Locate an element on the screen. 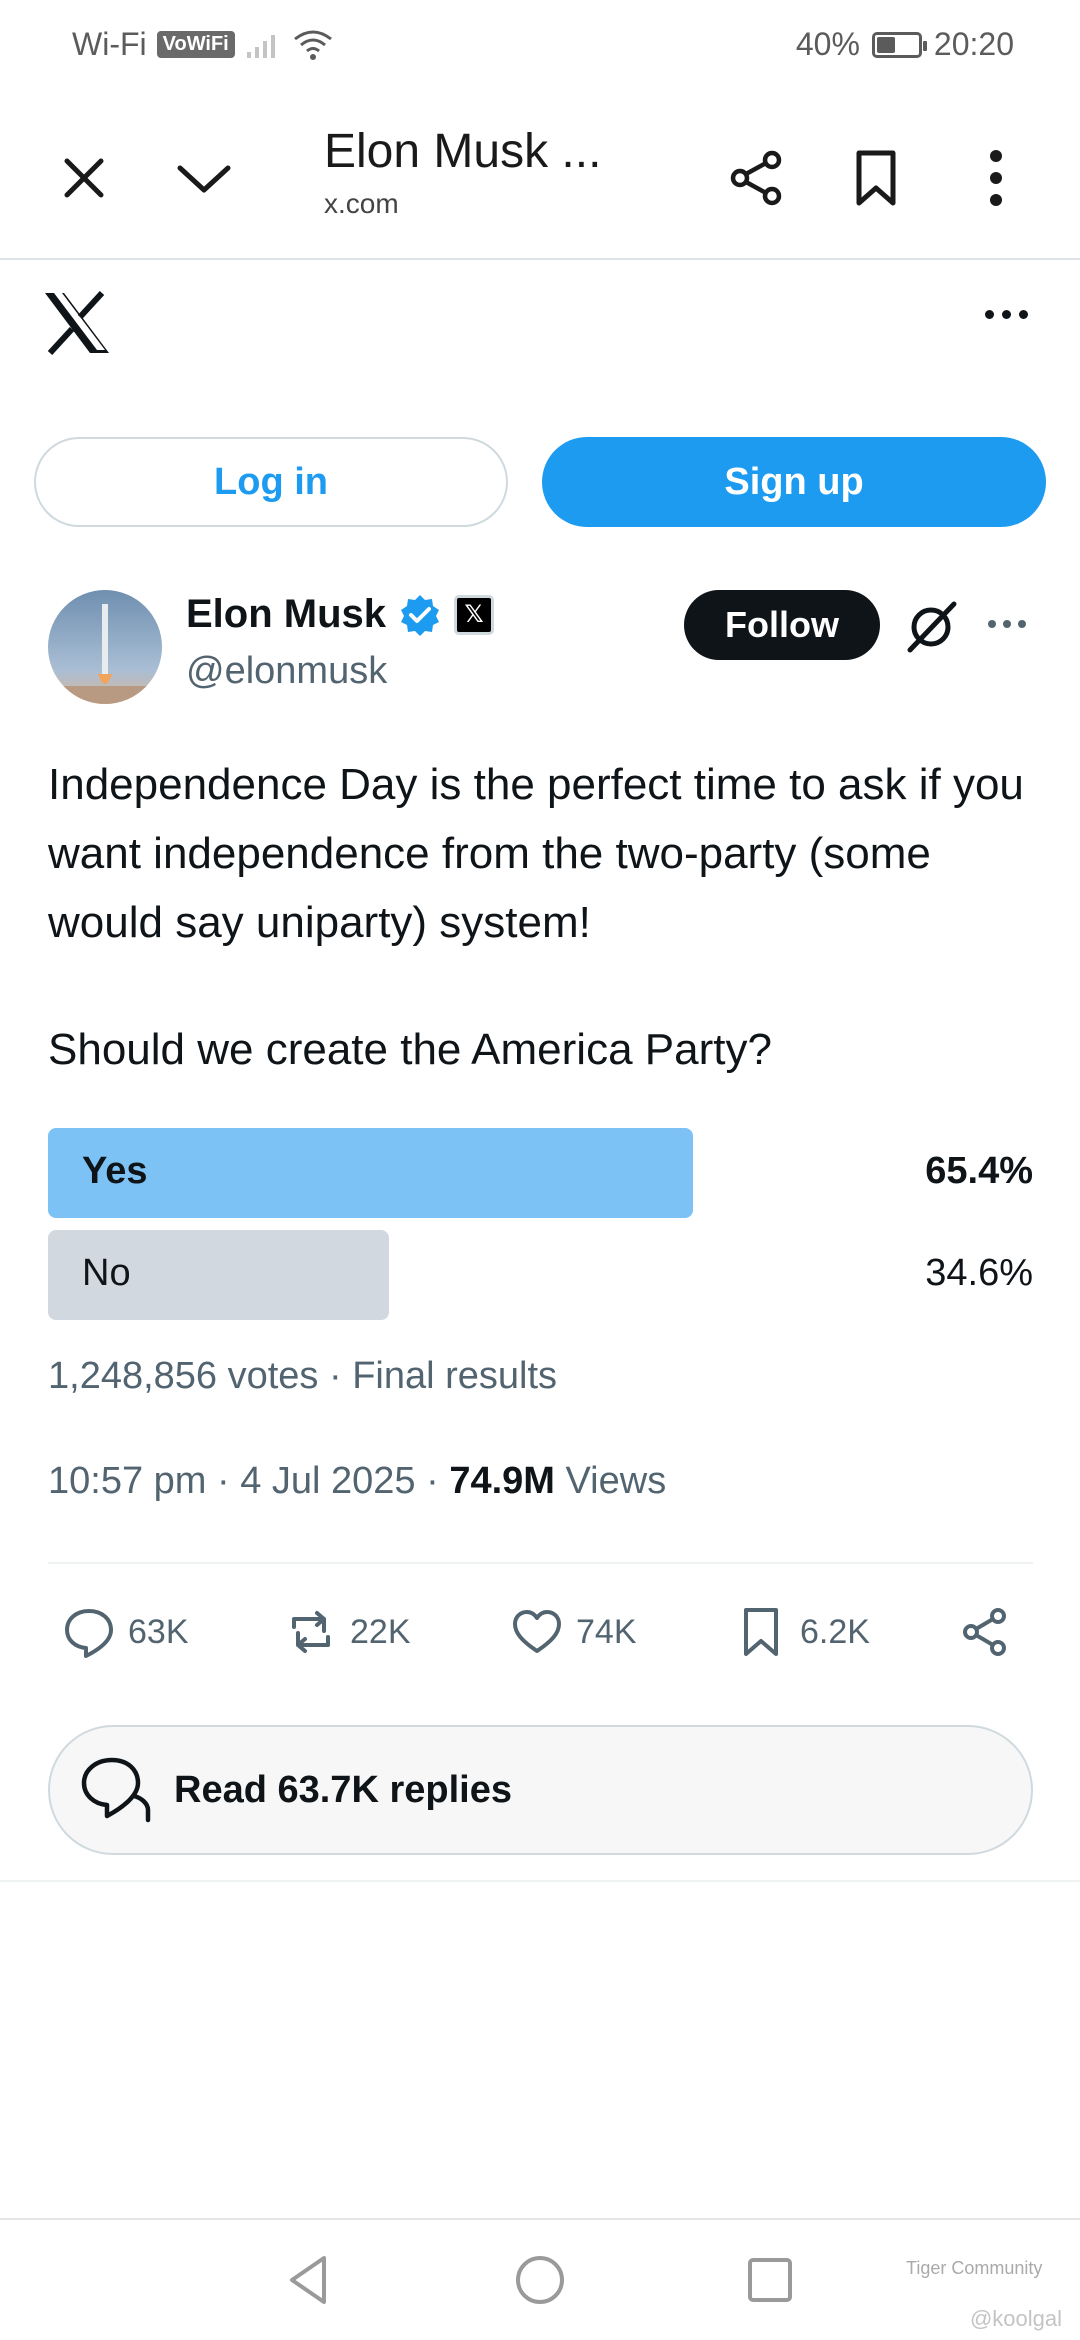  author-name-row: Elon Musk 𝕏 is located at coordinates (340, 614).